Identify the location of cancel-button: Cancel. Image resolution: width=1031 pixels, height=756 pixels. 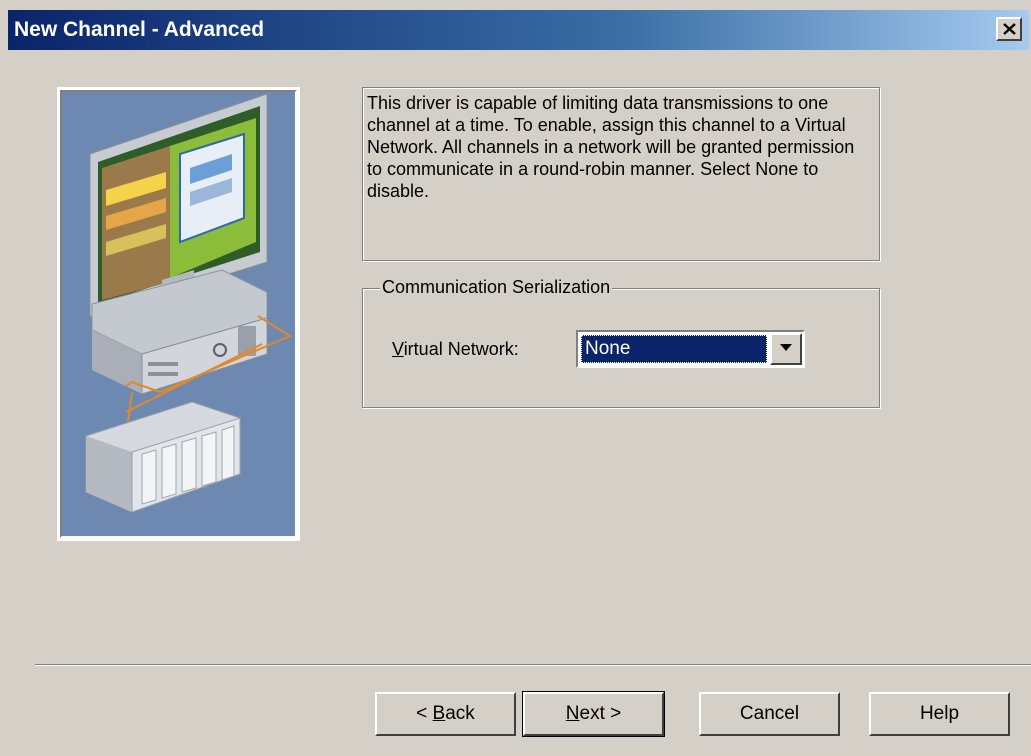
(769, 714).